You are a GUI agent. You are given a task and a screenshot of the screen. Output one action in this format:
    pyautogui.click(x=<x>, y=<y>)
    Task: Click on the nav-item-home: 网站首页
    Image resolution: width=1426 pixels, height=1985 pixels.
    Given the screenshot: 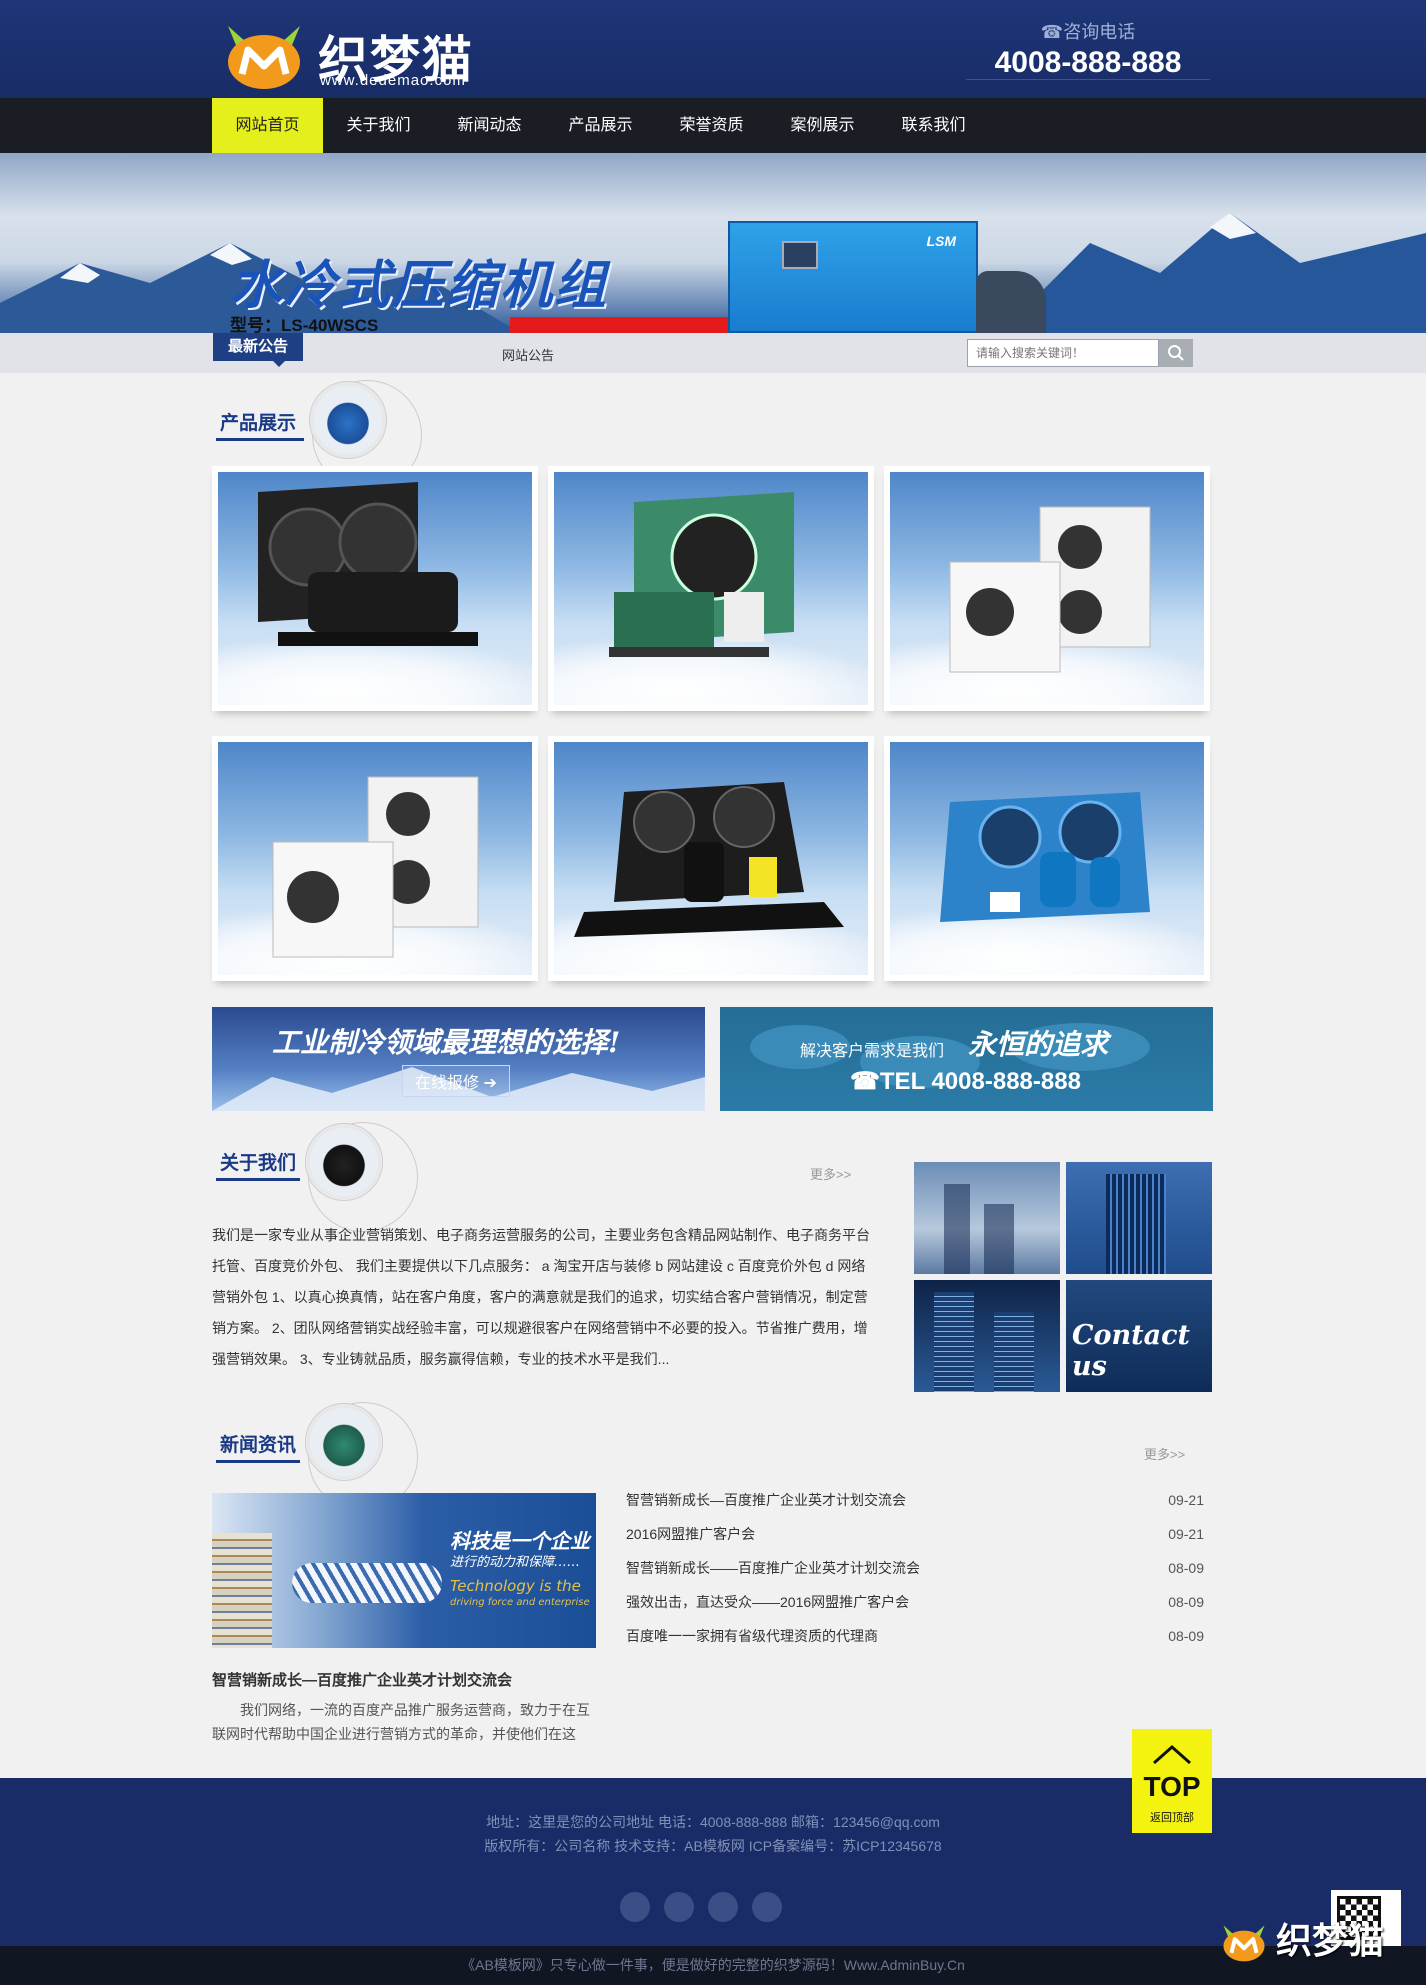 What is the action you would take?
    pyautogui.click(x=267, y=125)
    